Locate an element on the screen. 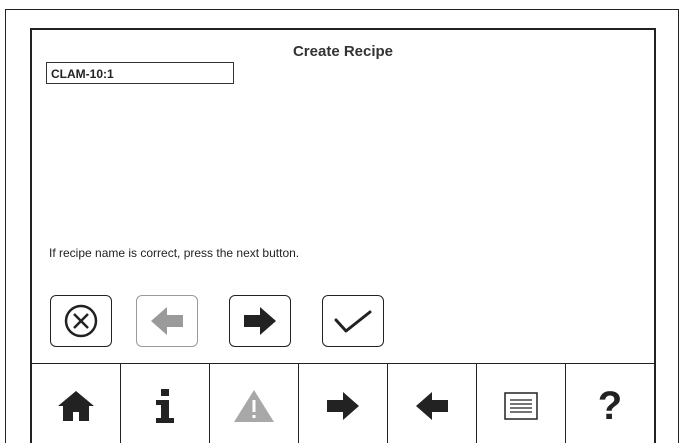 The width and height of the screenshot is (684, 443). toolbar-forward-button is located at coordinates (343, 403).